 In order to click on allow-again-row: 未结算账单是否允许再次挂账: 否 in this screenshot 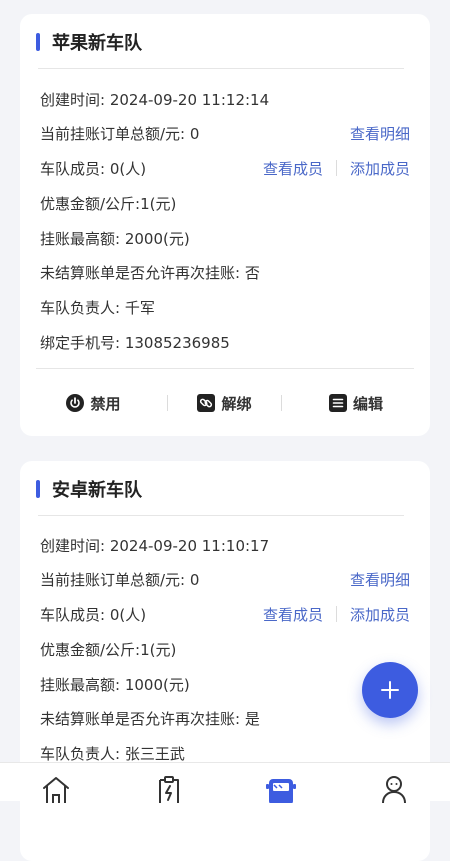, I will do `click(225, 272)`.